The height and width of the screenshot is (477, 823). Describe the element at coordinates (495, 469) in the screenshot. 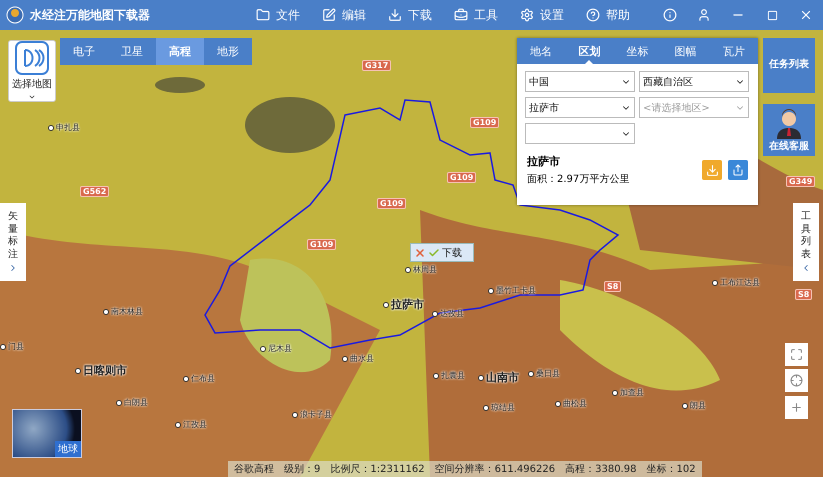

I see `status-text: 空间分辨率：611.496226` at that location.